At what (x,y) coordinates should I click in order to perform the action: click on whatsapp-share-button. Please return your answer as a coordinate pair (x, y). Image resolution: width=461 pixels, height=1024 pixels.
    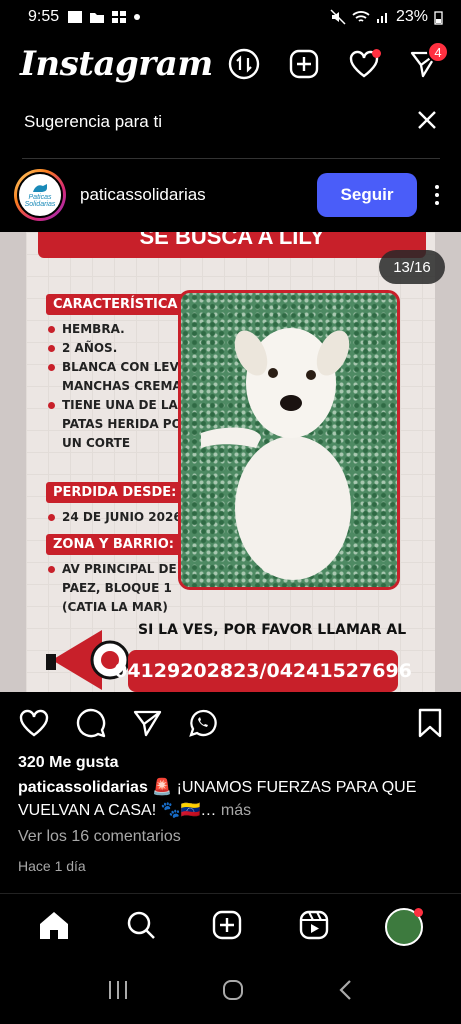
    Looking at the image, I should click on (203, 725).